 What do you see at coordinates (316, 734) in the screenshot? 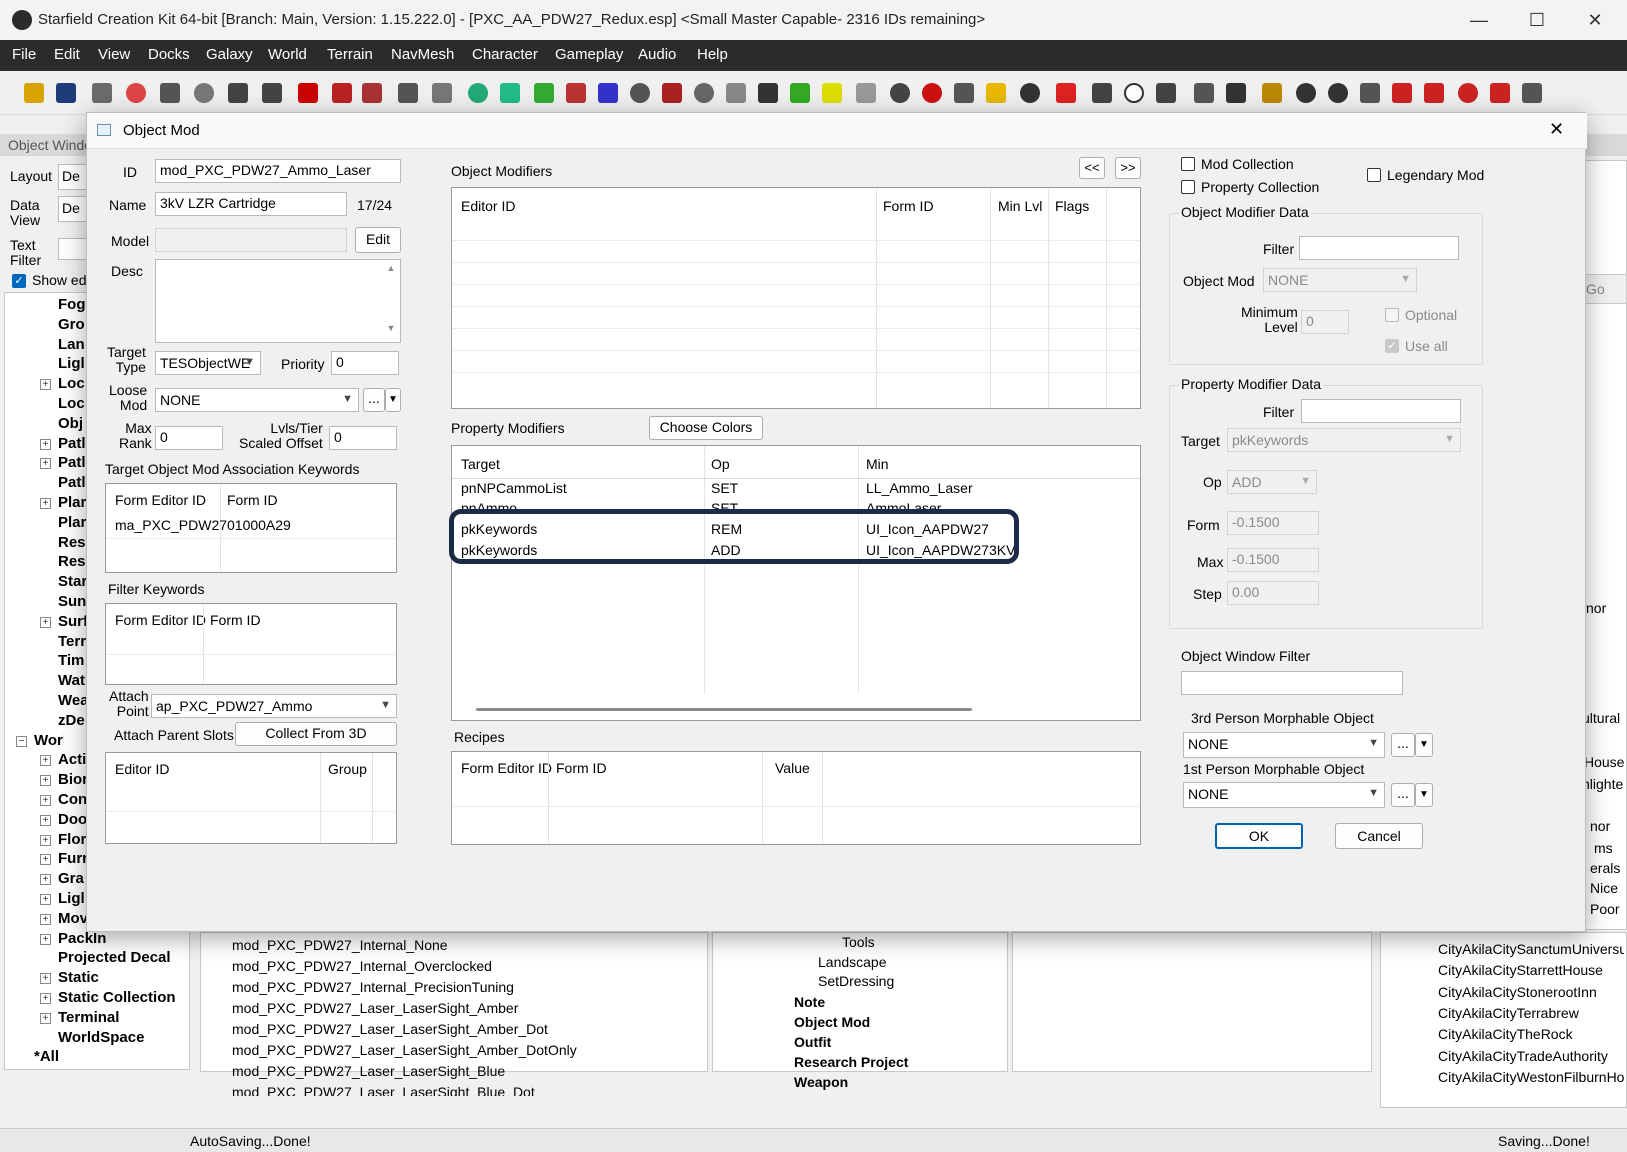
I see `collect-from-3d-button: Collect From 3D` at bounding box center [316, 734].